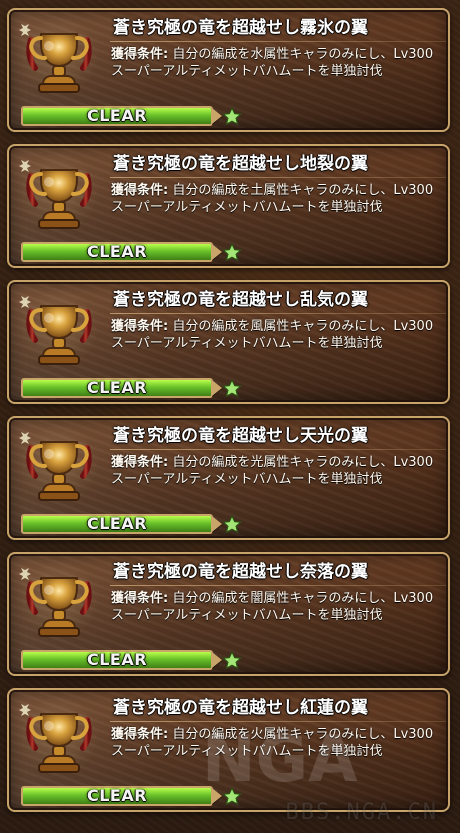  What do you see at coordinates (240, 572) in the screenshot?
I see `achievement-title: 蒼き究極の竜を超越せし奈落の翼` at bounding box center [240, 572].